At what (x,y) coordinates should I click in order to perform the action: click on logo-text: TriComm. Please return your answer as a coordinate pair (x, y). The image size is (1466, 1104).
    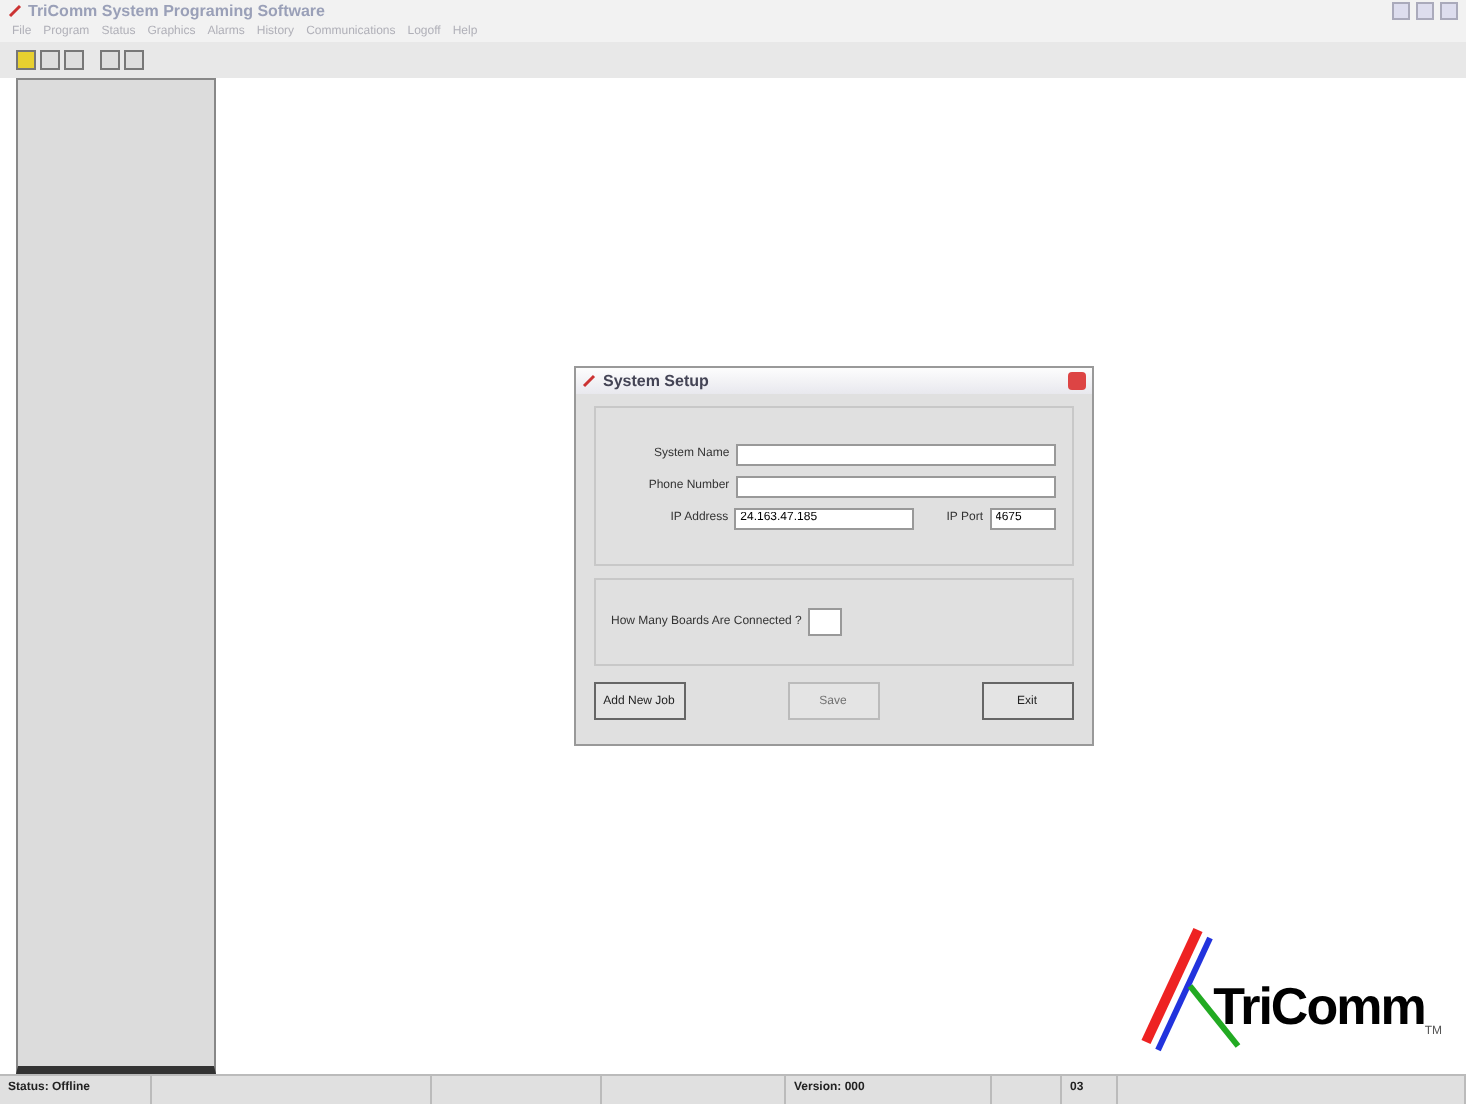
    Looking at the image, I should click on (1319, 1007).